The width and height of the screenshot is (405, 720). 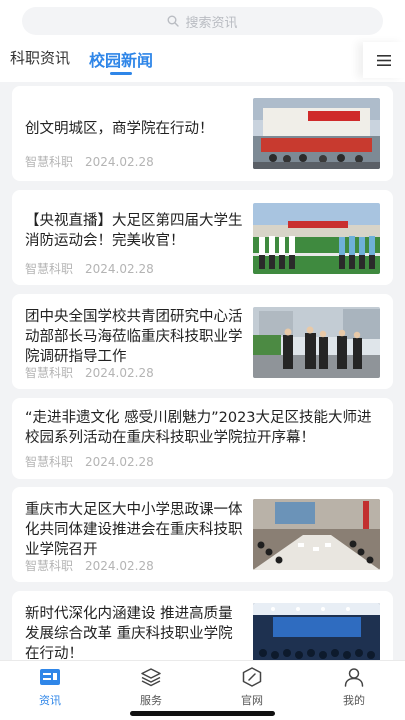 What do you see at coordinates (252, 687) in the screenshot?
I see `nav-website: 官网` at bounding box center [252, 687].